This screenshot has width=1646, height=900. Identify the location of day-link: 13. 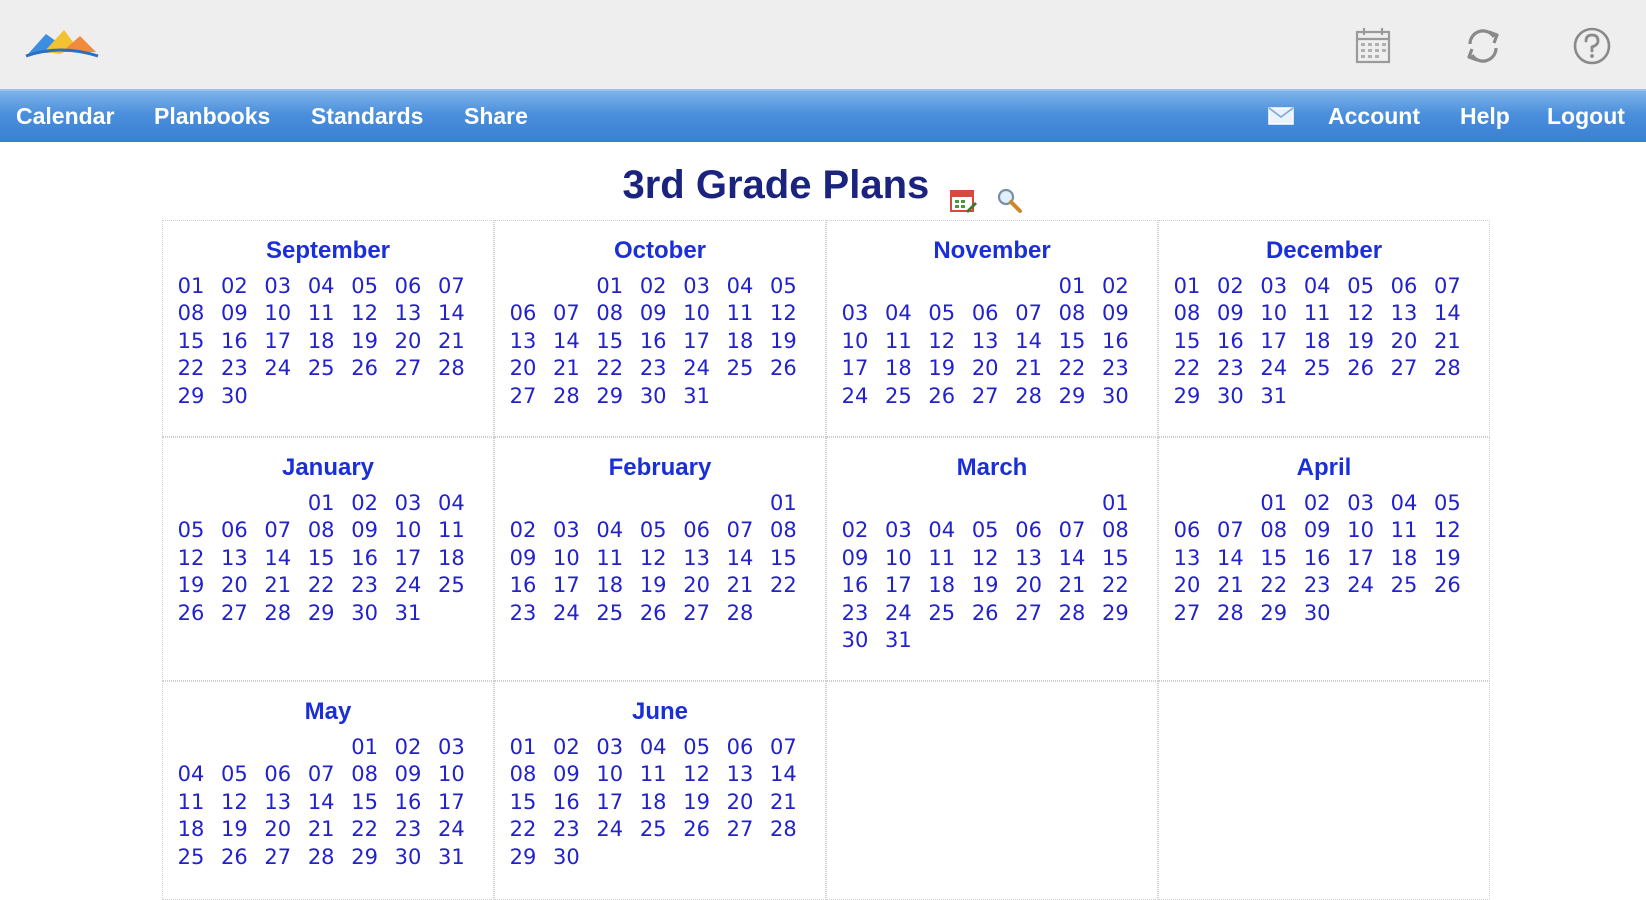
(1404, 313).